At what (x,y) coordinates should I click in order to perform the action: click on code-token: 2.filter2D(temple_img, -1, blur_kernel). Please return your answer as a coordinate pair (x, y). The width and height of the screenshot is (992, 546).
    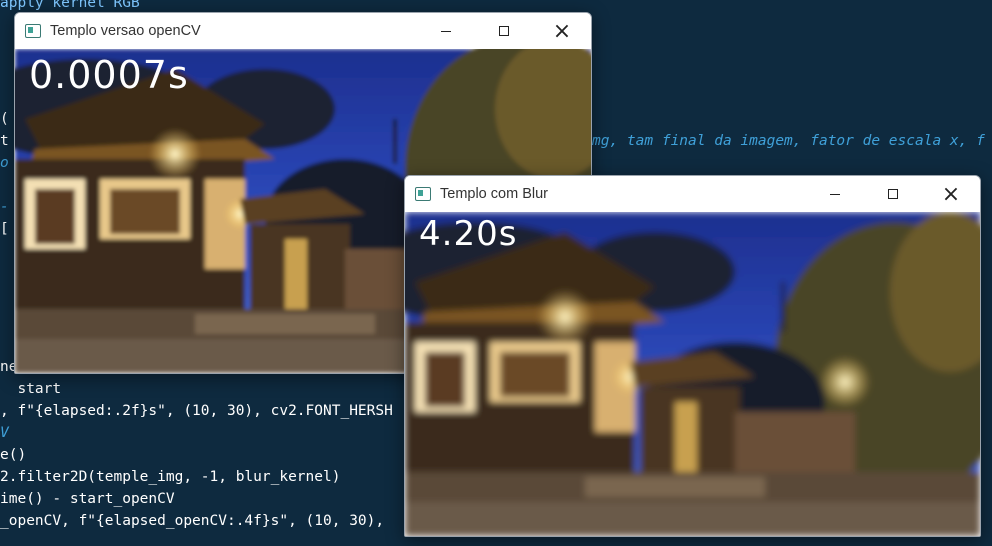
    Looking at the image, I should click on (170, 477).